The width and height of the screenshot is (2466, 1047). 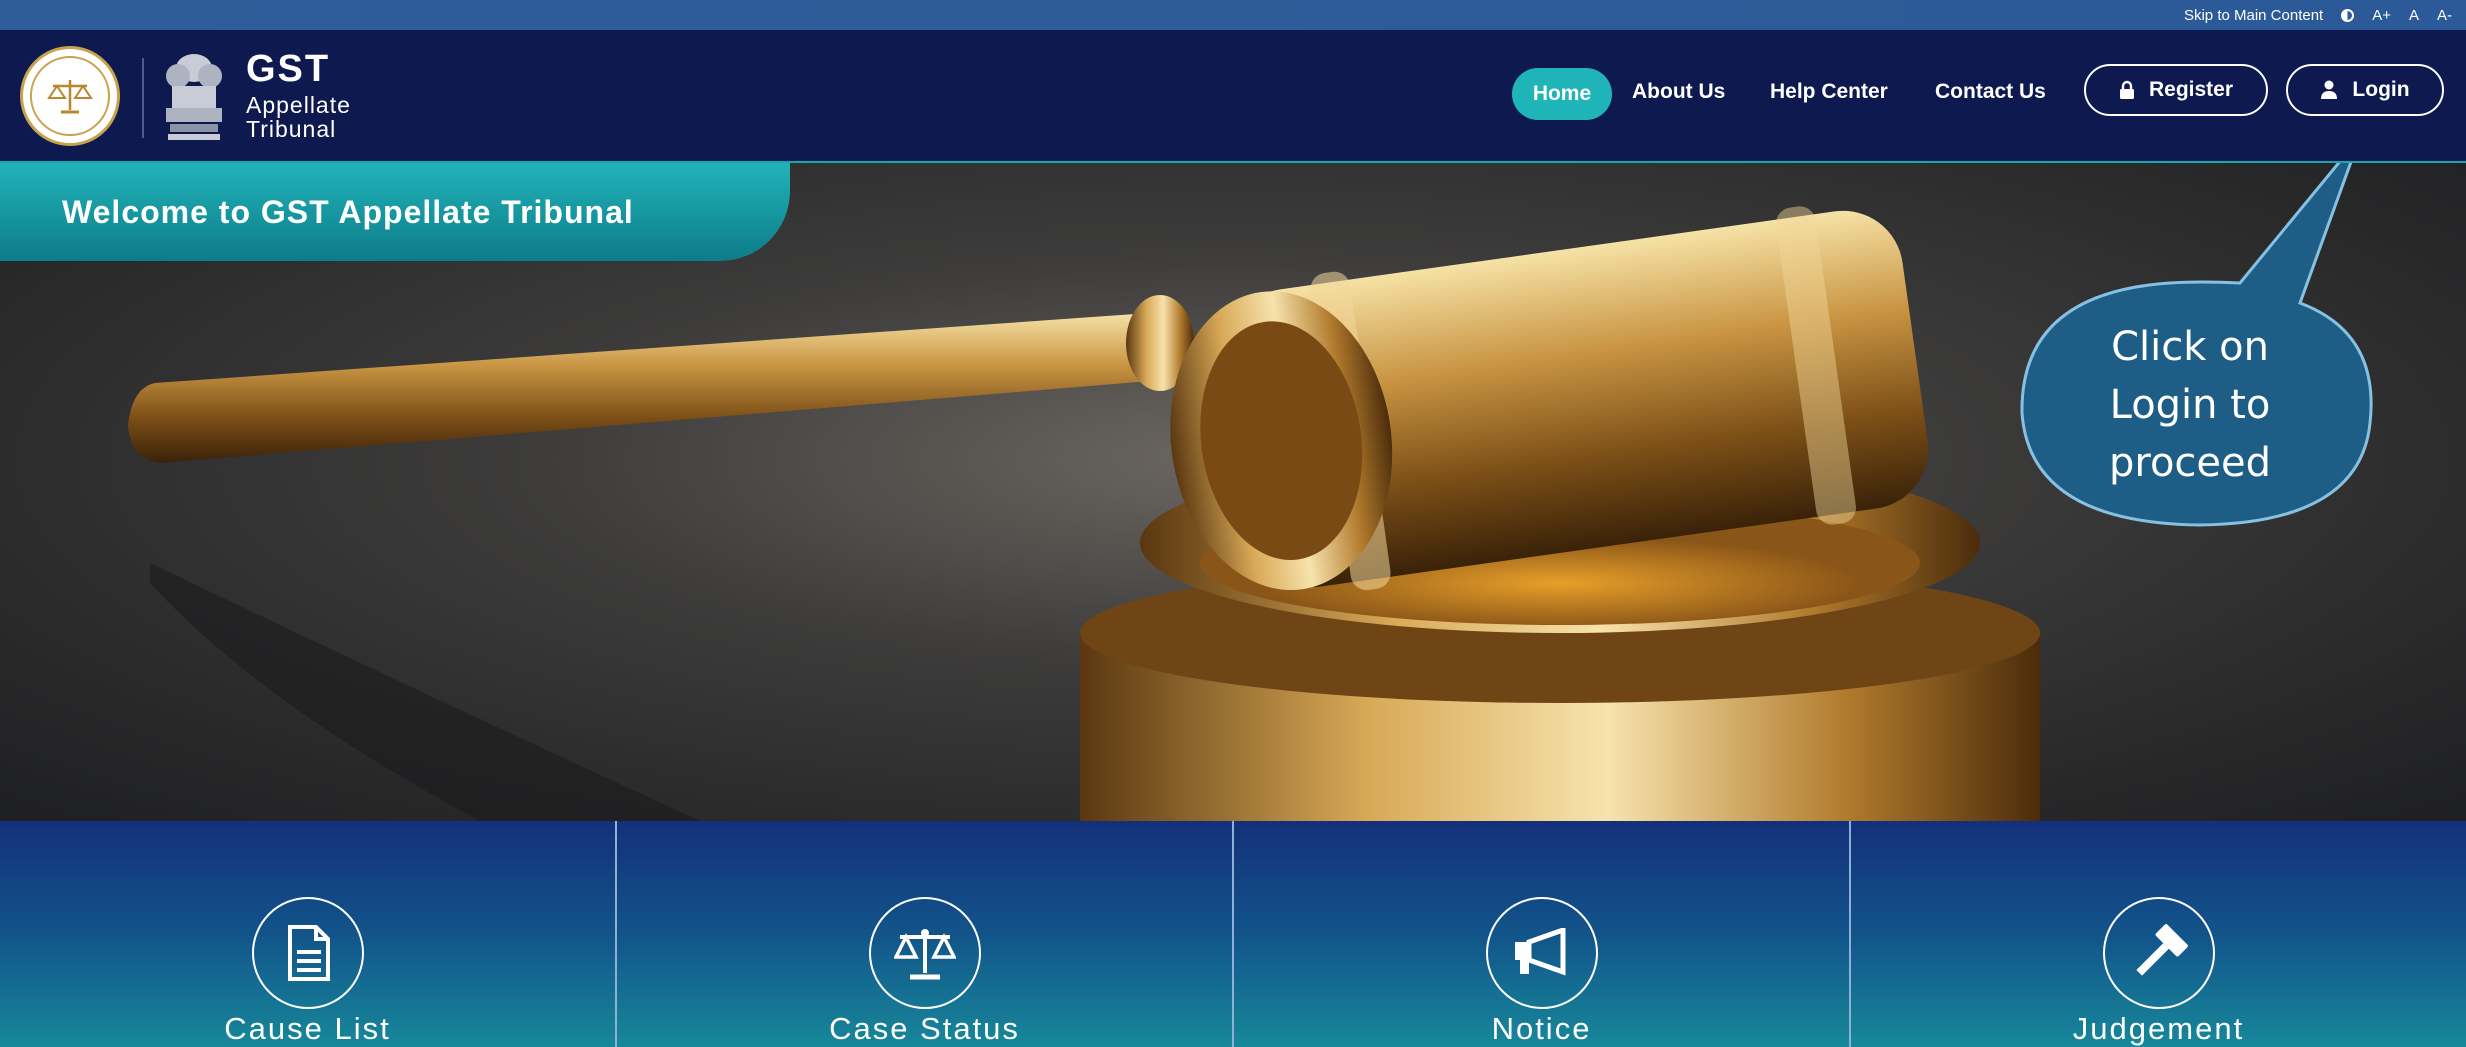 I want to click on scales-seal-icon, so click(x=70, y=96).